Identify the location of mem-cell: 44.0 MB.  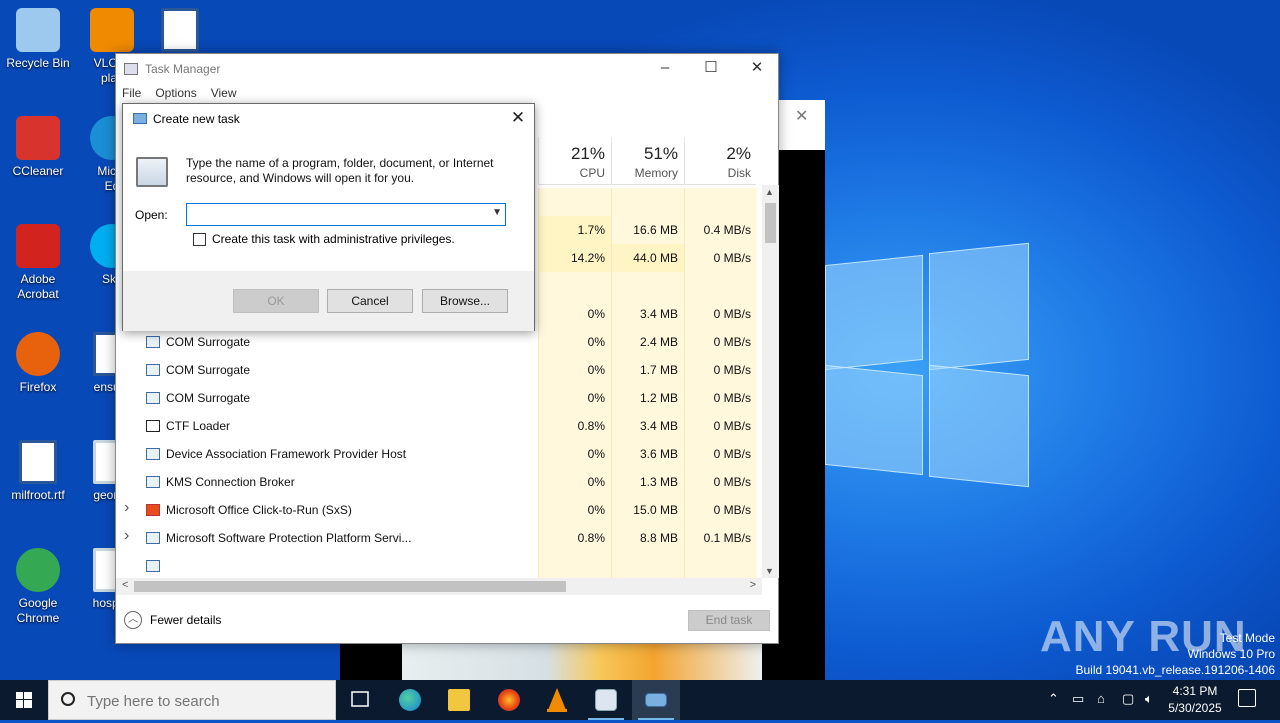
(647, 258).